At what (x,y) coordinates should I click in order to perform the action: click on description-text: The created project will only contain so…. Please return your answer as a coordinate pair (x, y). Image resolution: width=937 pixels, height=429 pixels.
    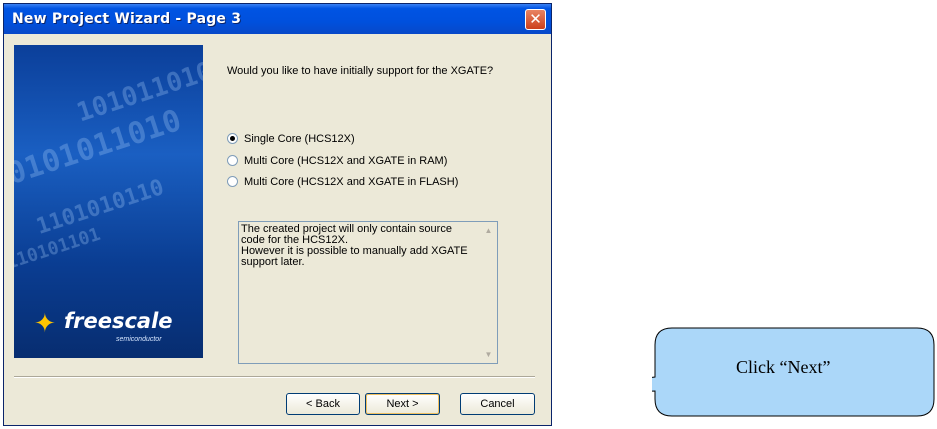
    Looking at the image, I should click on (354, 245).